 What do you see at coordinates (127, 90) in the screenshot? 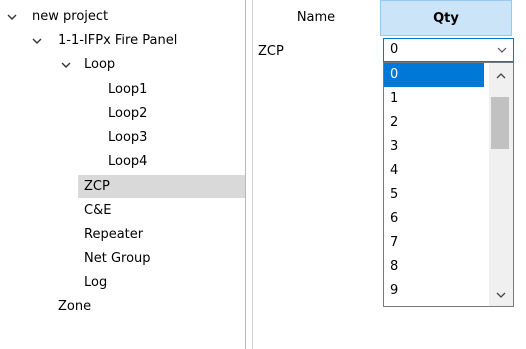
I see `tree-node-loop1: Loop1` at bounding box center [127, 90].